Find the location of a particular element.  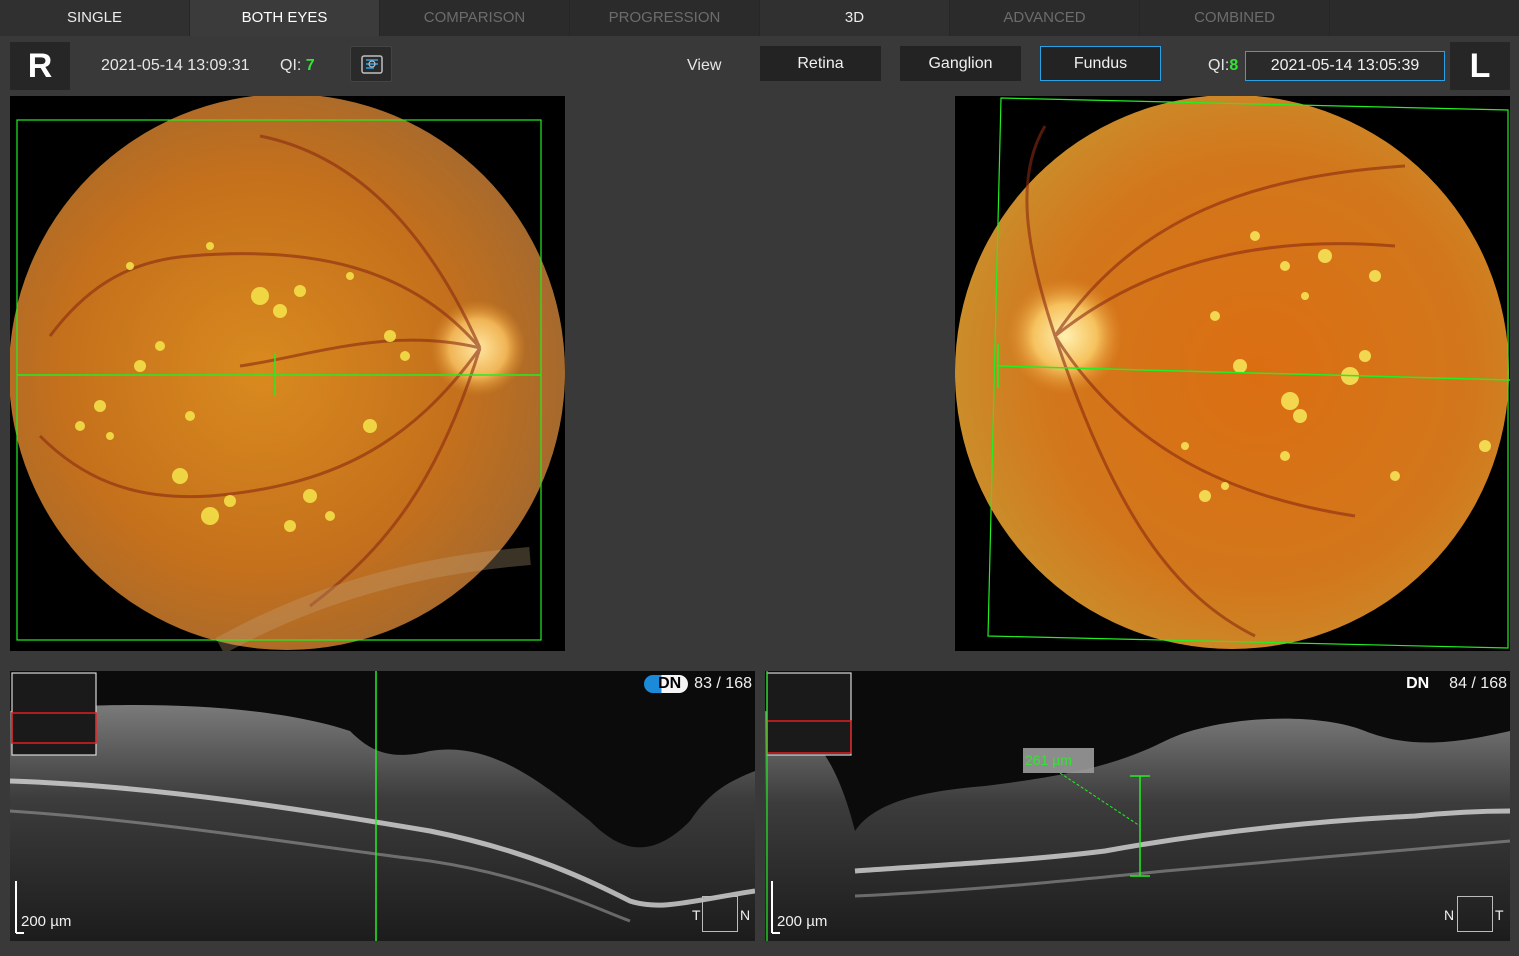

left-oct-thumbnail is located at coordinates (809, 714).